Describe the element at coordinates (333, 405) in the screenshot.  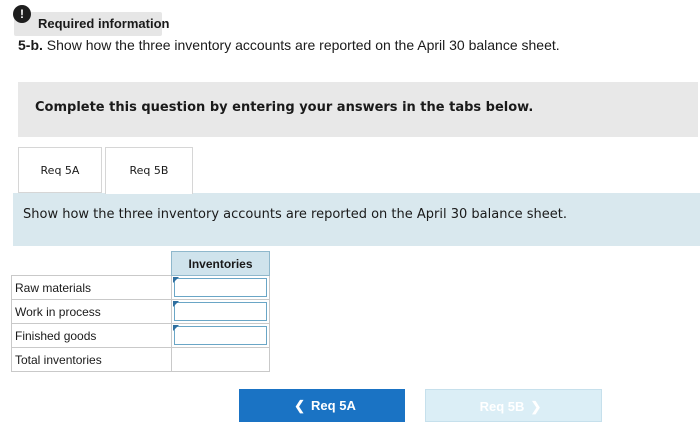
I see `prev-button-label: Req 5A` at that location.